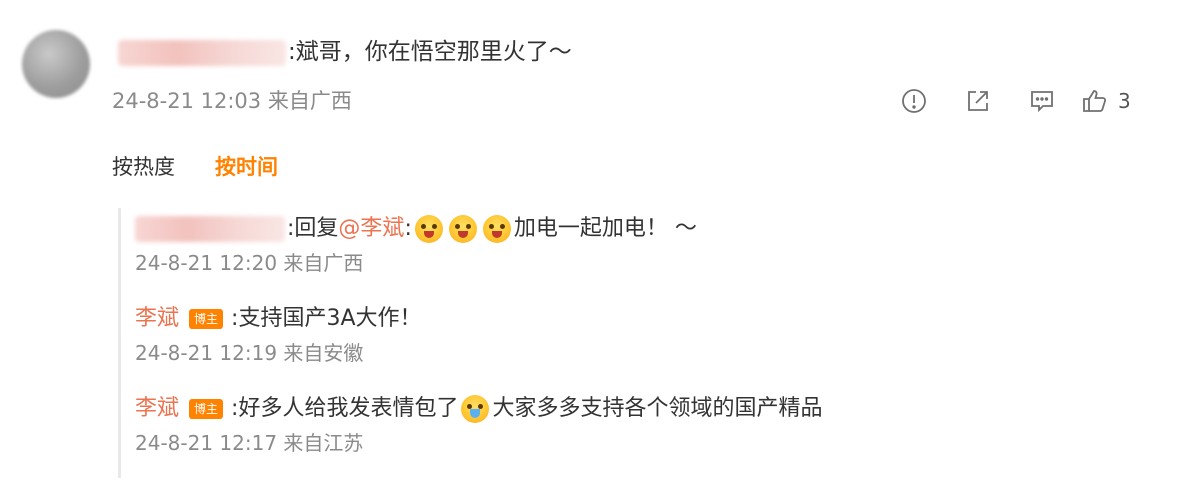  I want to click on comment-actions: 3, so click(1013, 101).